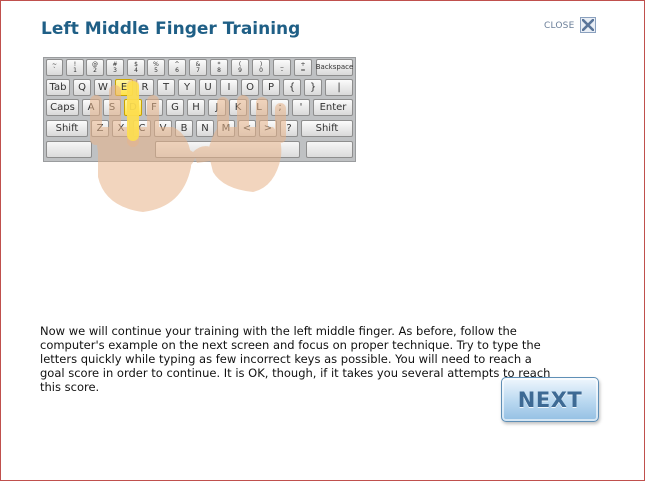 The width and height of the screenshot is (645, 481). What do you see at coordinates (292, 87) in the screenshot?
I see `key-left-brace: {` at bounding box center [292, 87].